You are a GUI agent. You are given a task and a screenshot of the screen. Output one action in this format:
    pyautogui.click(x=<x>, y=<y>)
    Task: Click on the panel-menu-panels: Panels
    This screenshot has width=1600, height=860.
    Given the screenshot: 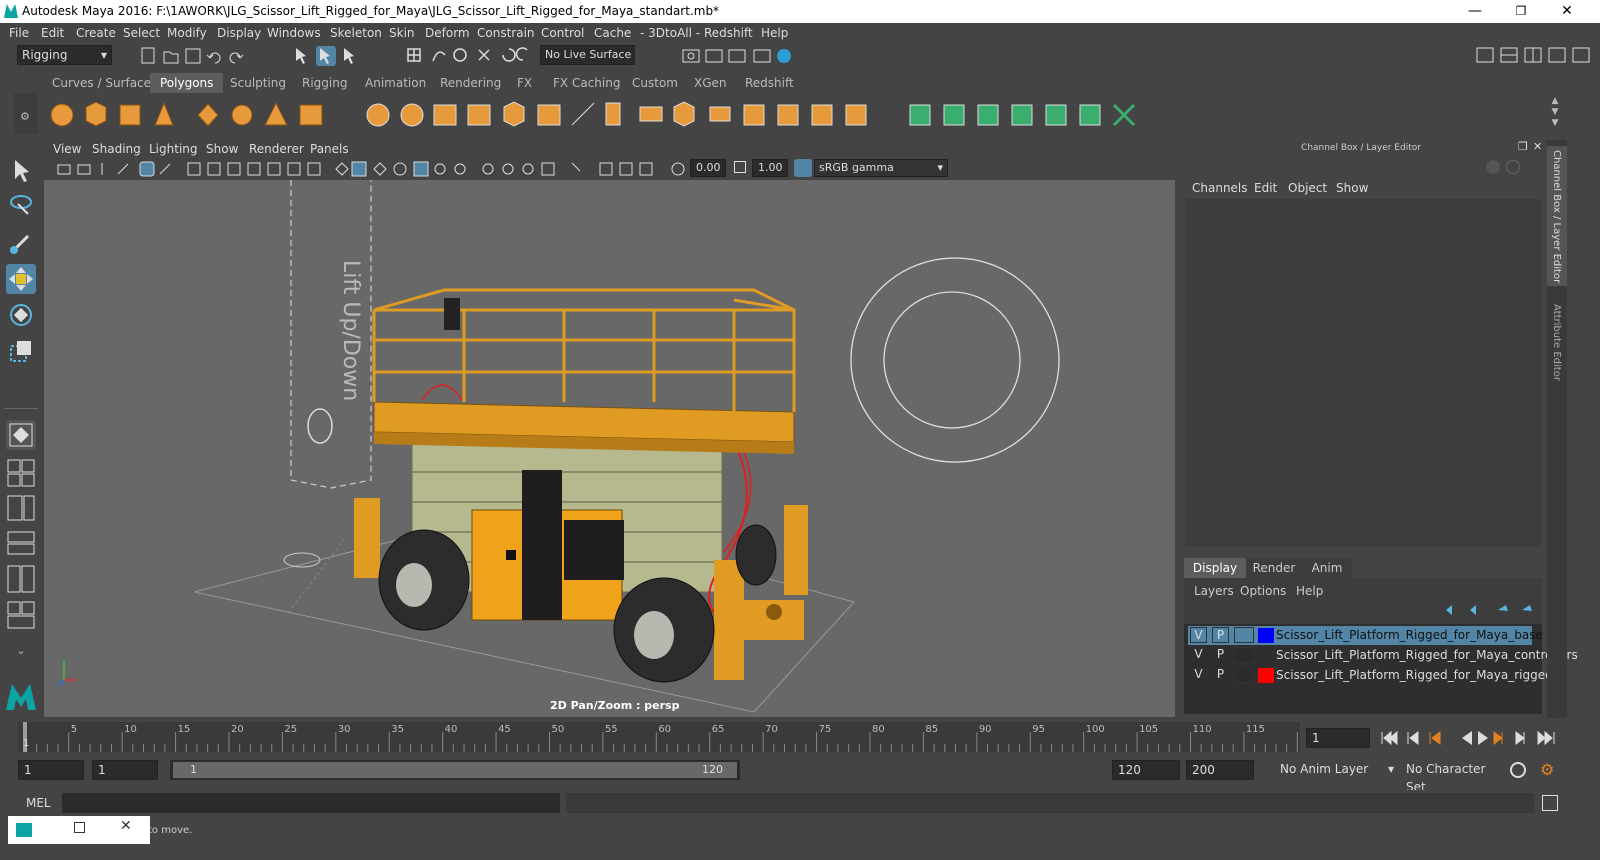 What is the action you would take?
    pyautogui.click(x=329, y=149)
    